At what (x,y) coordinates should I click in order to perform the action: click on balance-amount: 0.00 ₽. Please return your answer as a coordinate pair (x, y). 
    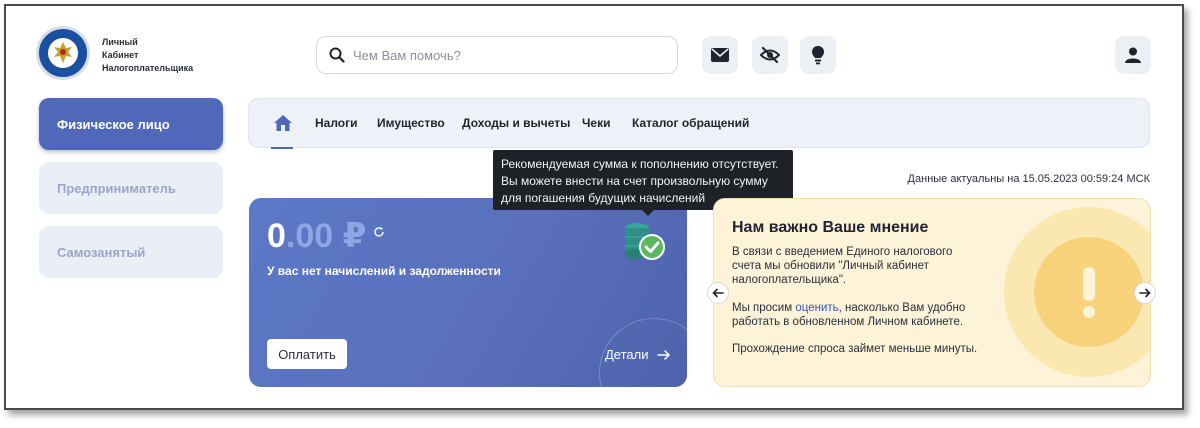
    Looking at the image, I should click on (316, 236).